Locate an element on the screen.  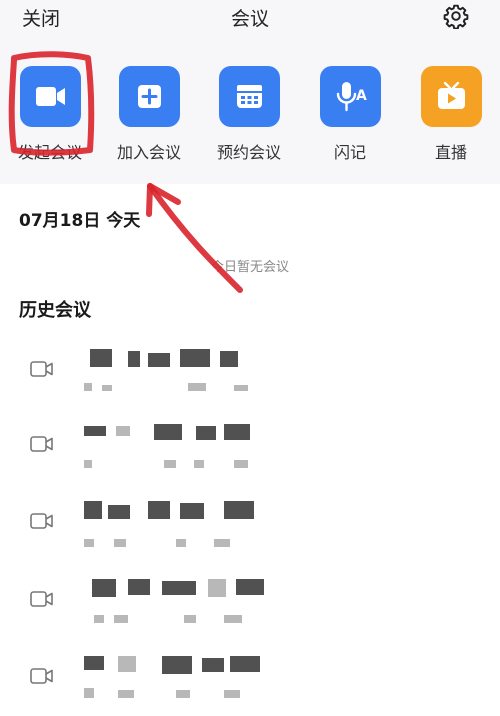
video-camera-icon is located at coordinates (50, 96).